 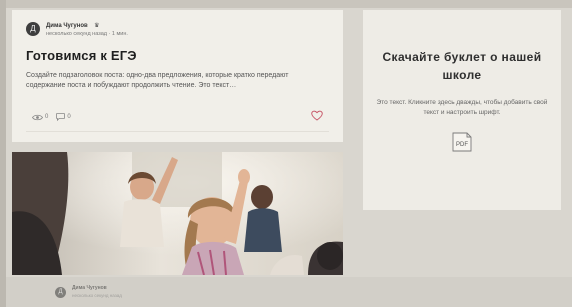 I want to click on comments-stat: 0, so click(x=63, y=117).